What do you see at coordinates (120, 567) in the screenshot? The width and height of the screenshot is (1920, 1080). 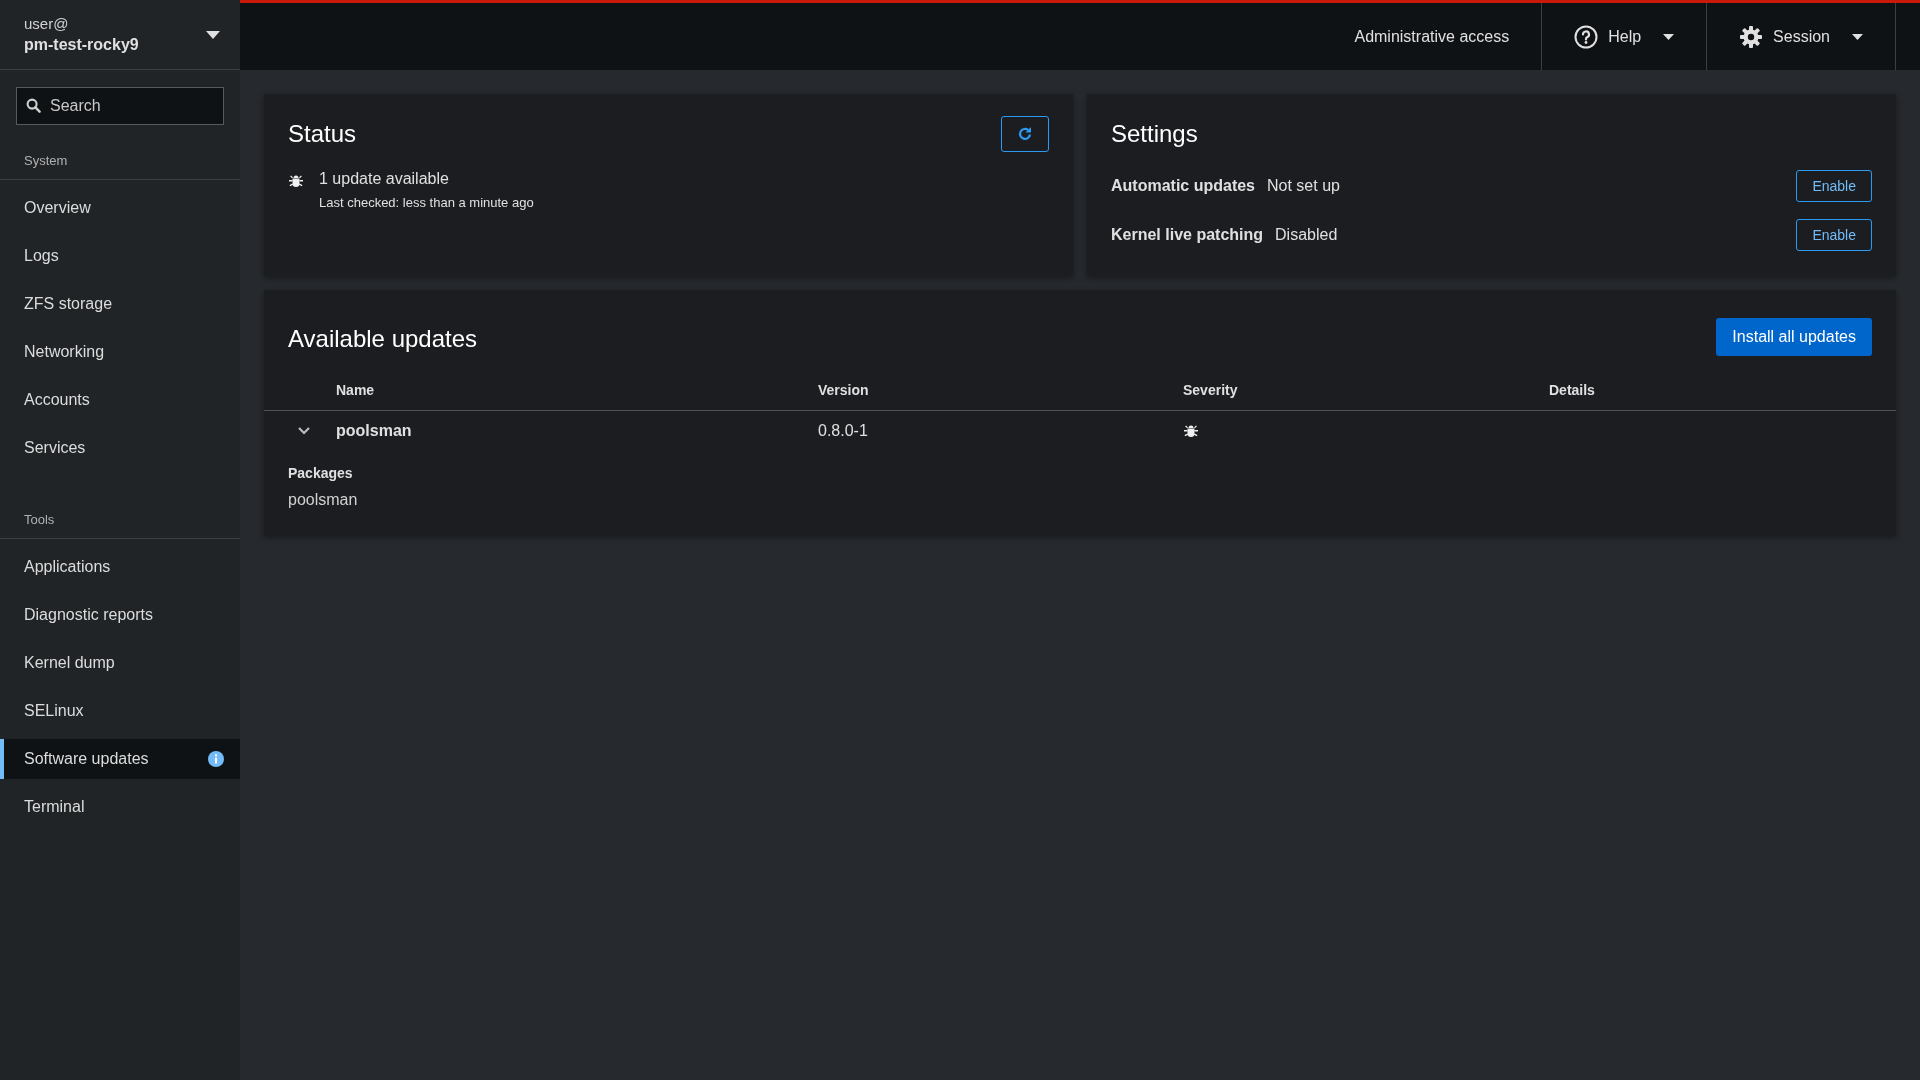 I see `nav-item: Applications` at bounding box center [120, 567].